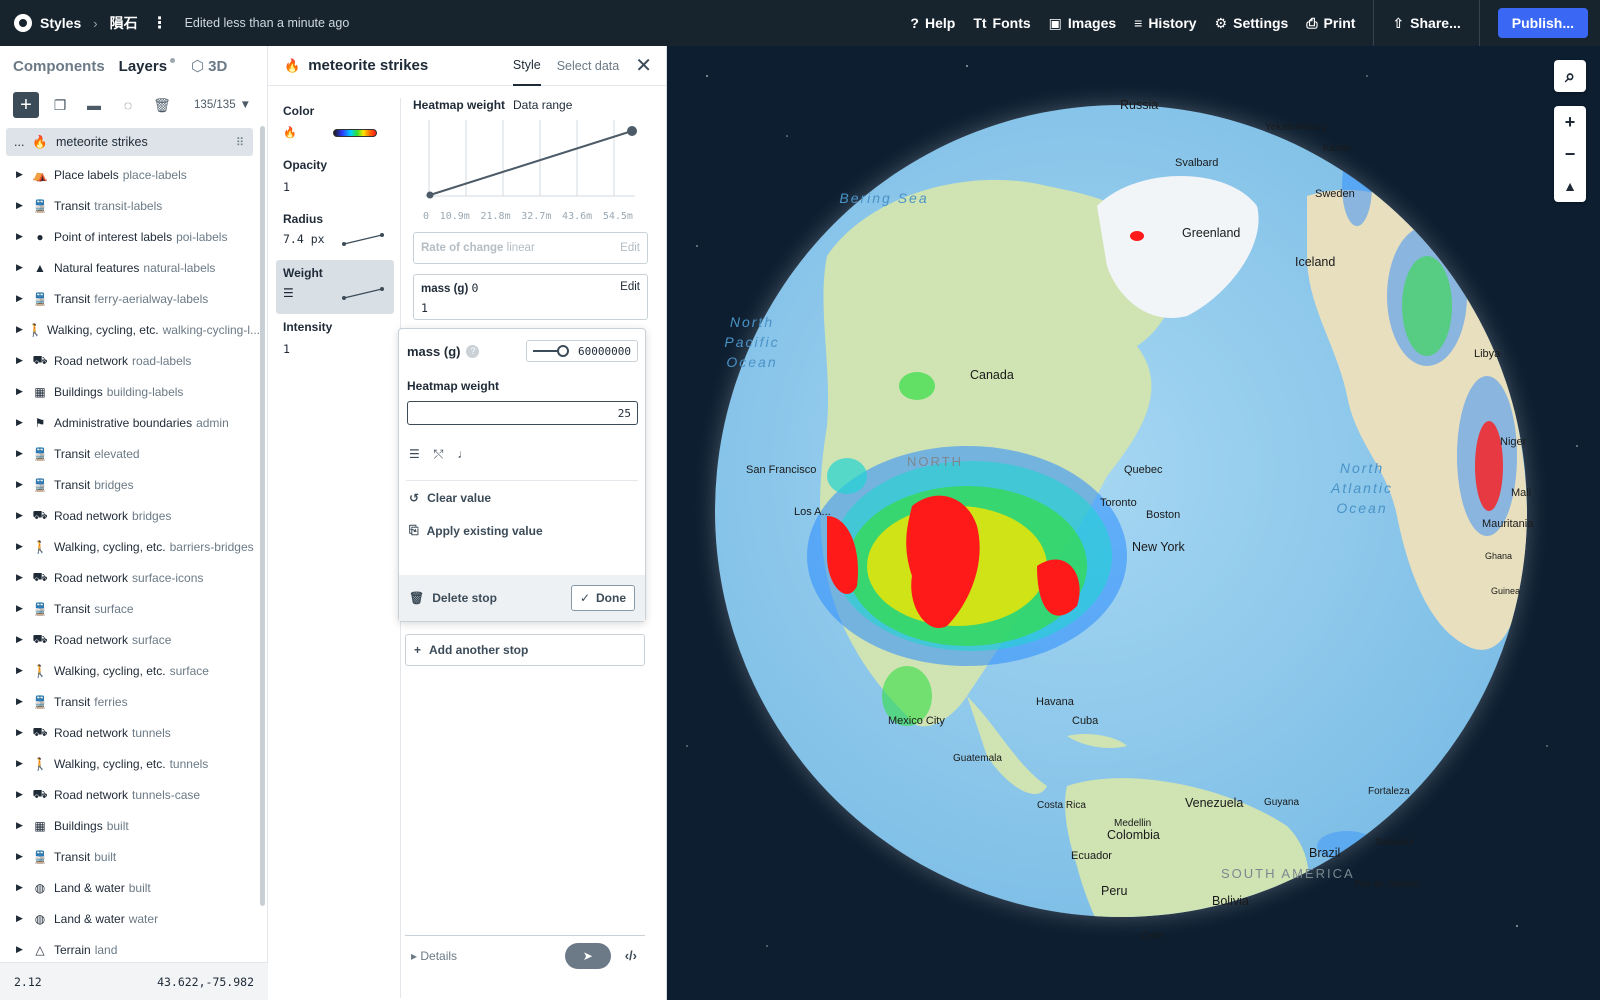 This screenshot has width=1600, height=1000. Describe the element at coordinates (130, 949) in the screenshot. I see `layer-row: ▶ △ Terrain land` at that location.